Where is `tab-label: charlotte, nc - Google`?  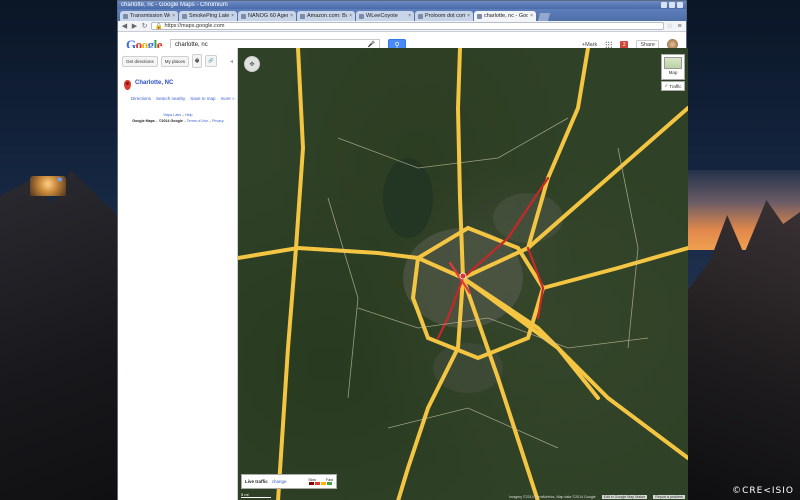 tab-label: charlotte, nc - Google is located at coordinates (506, 16).